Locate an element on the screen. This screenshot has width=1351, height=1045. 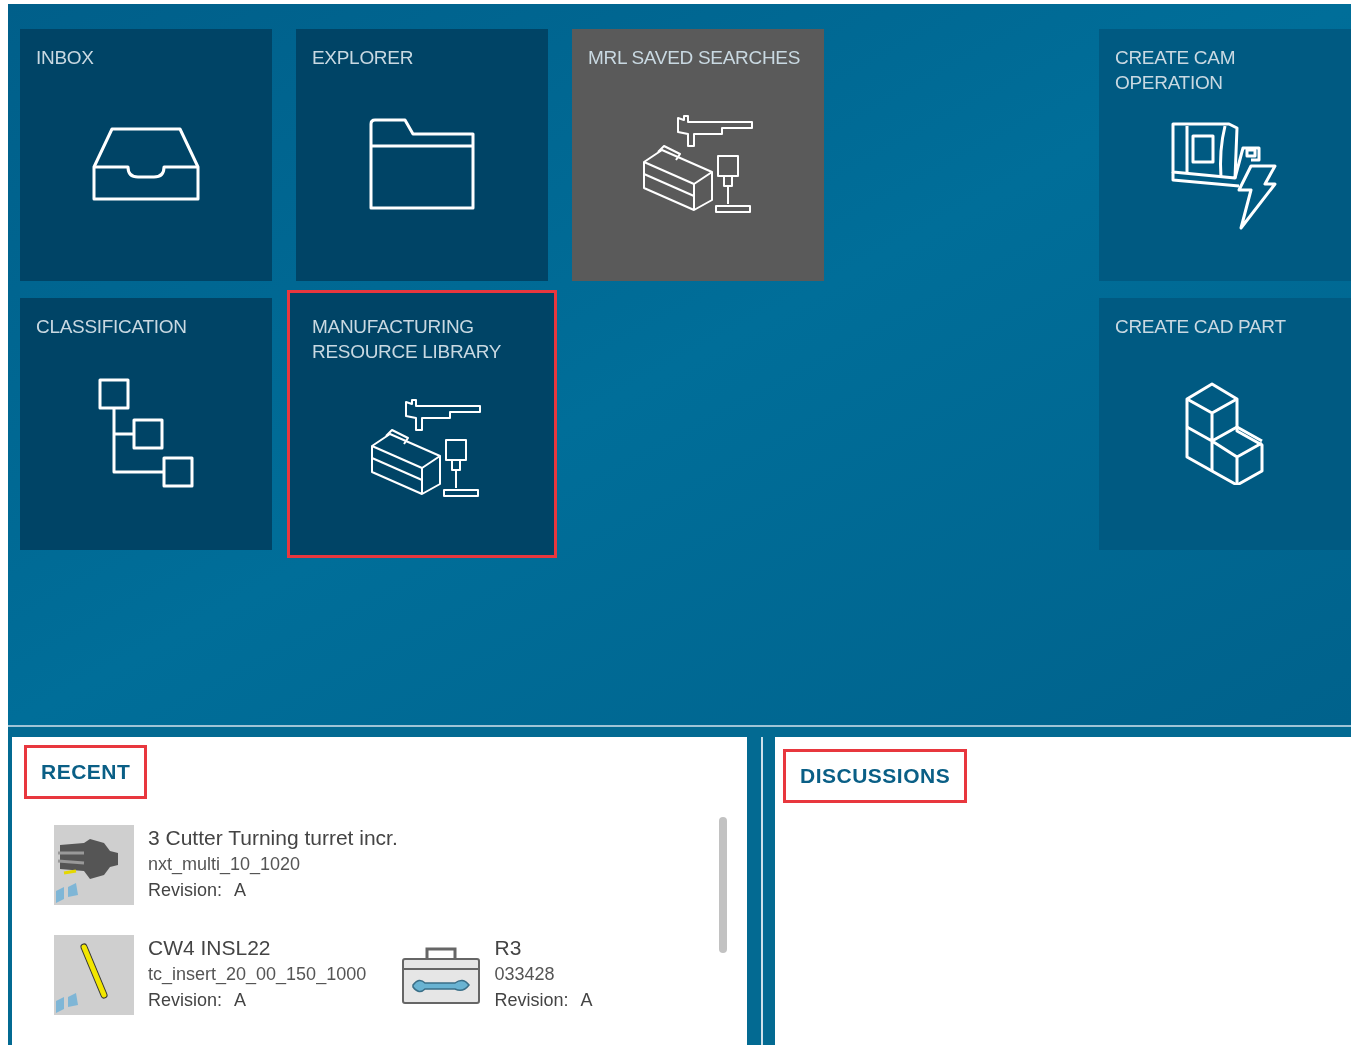
panel-heading: DISCUSSIONS is located at coordinates (875, 776).